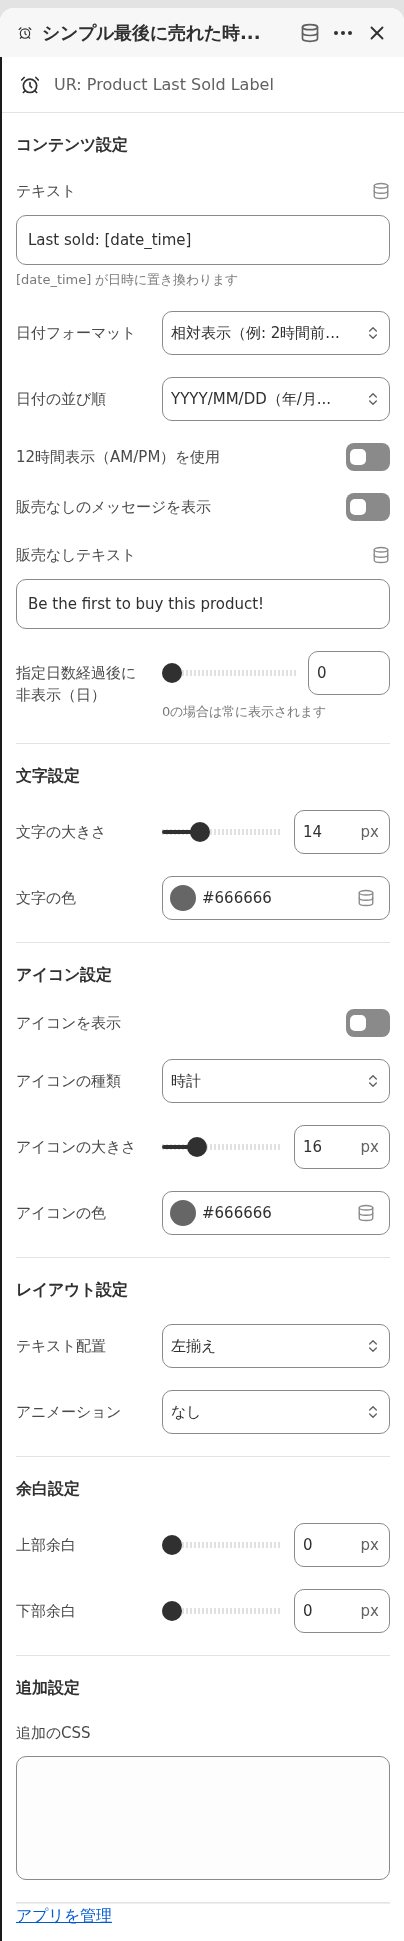  Describe the element at coordinates (46, 1545) in the screenshot. I see `field-label: 上部余白` at that location.